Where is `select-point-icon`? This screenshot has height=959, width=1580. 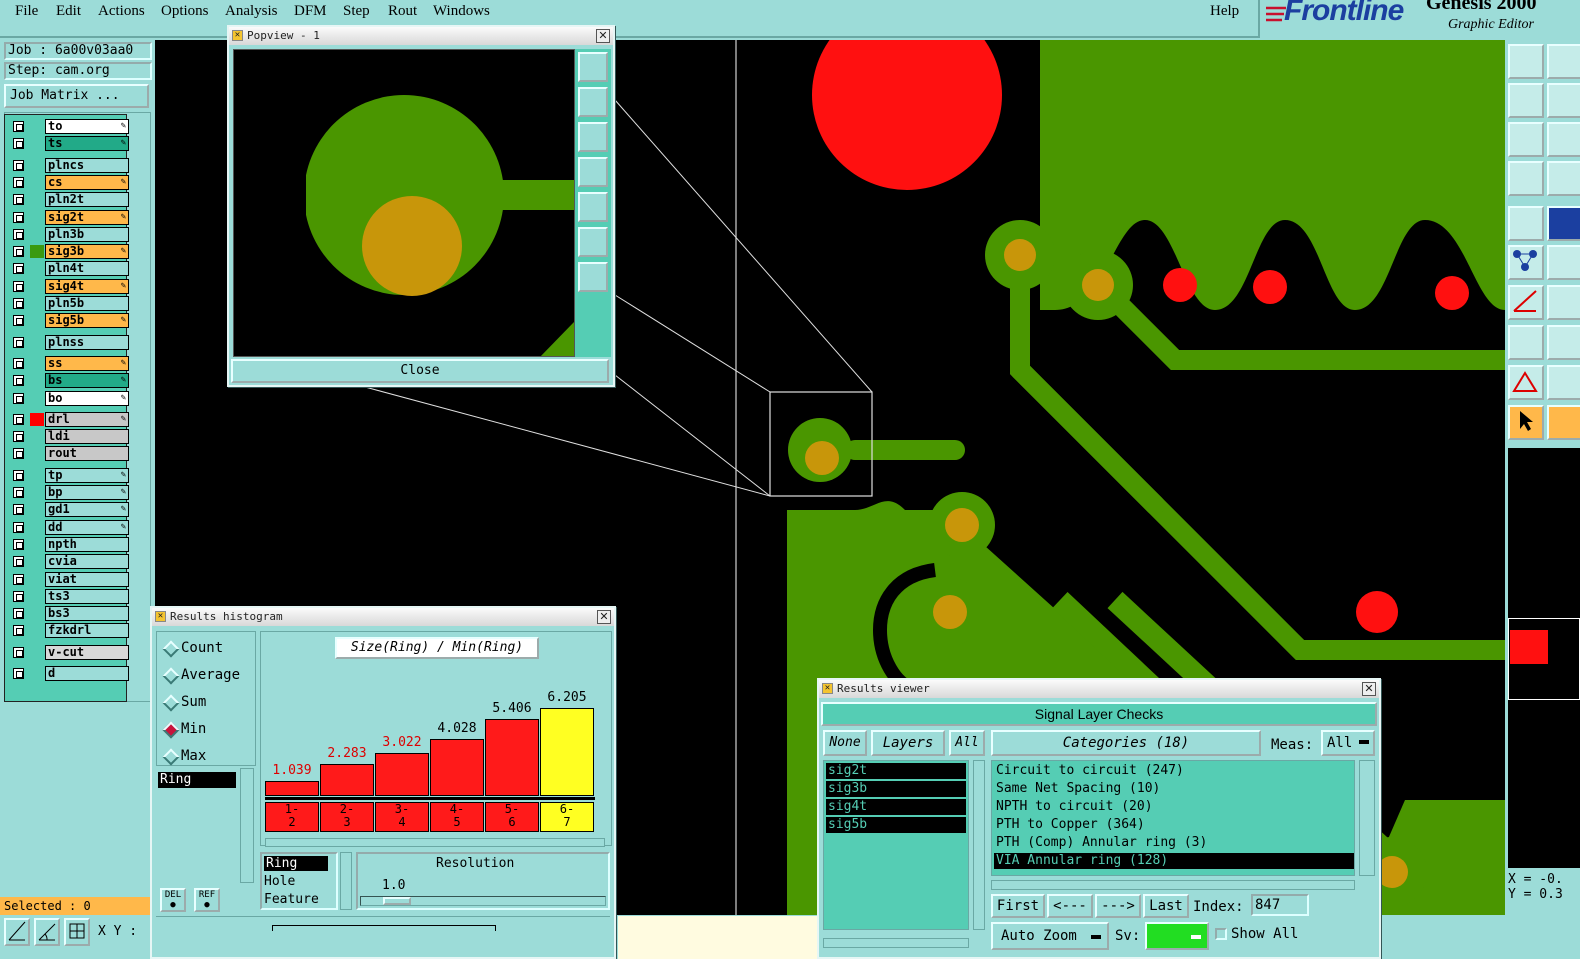 select-point-icon is located at coordinates (1526, 223).